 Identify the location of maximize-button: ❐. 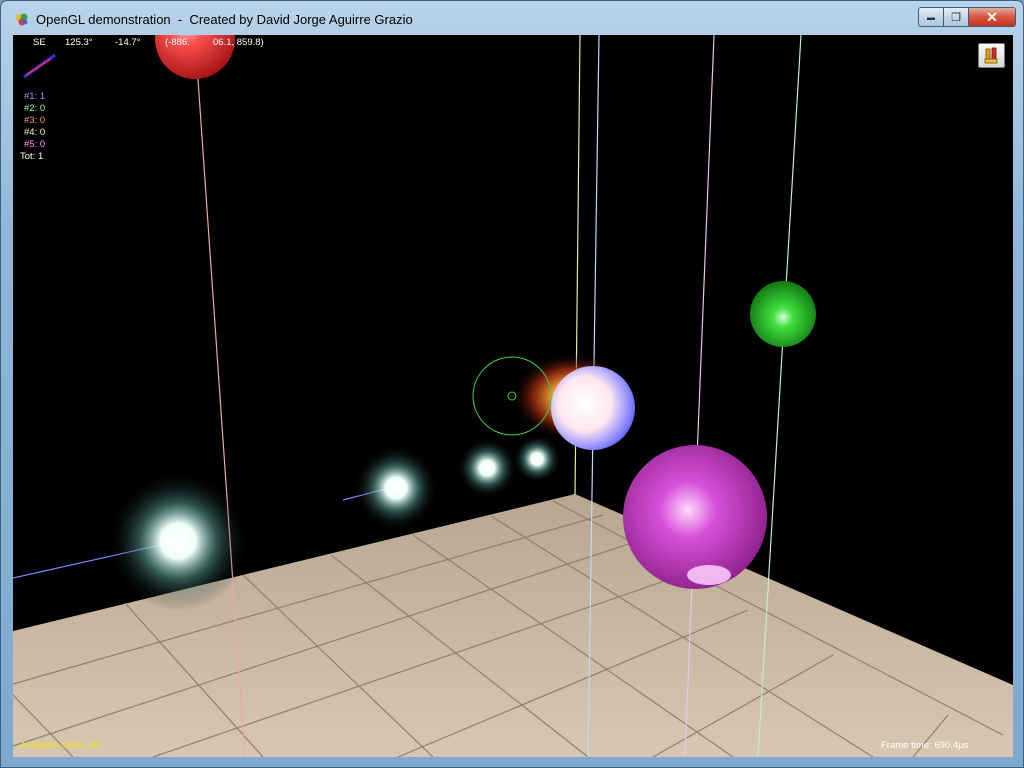
(956, 17).